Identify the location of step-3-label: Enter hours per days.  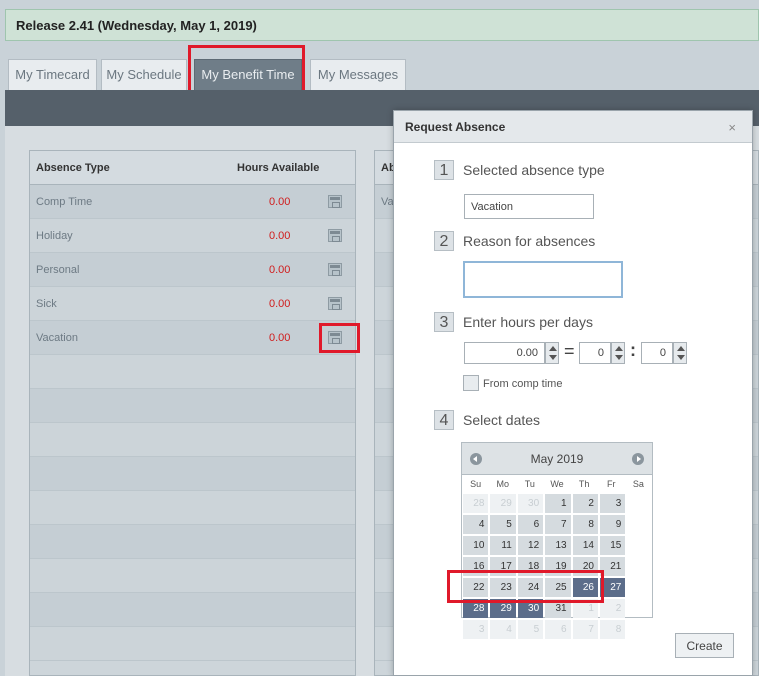
(528, 322).